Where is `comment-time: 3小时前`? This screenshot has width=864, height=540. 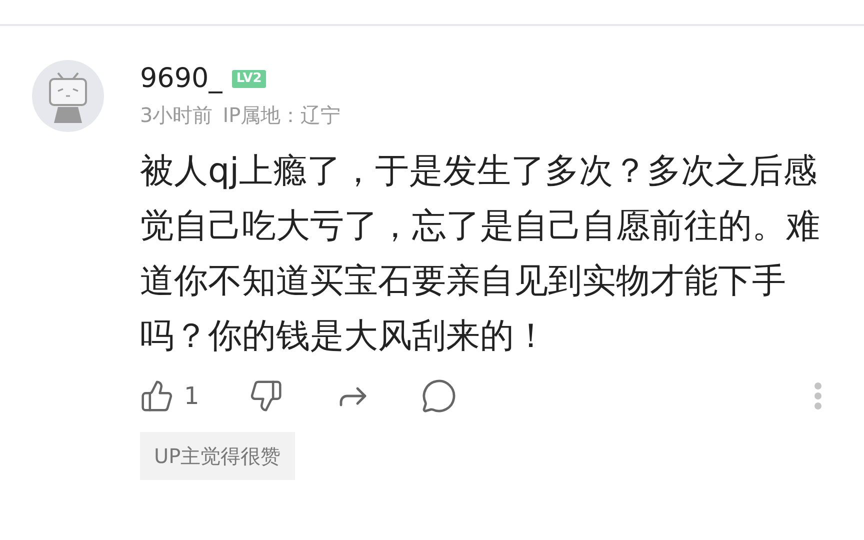
comment-time: 3小时前 is located at coordinates (176, 115).